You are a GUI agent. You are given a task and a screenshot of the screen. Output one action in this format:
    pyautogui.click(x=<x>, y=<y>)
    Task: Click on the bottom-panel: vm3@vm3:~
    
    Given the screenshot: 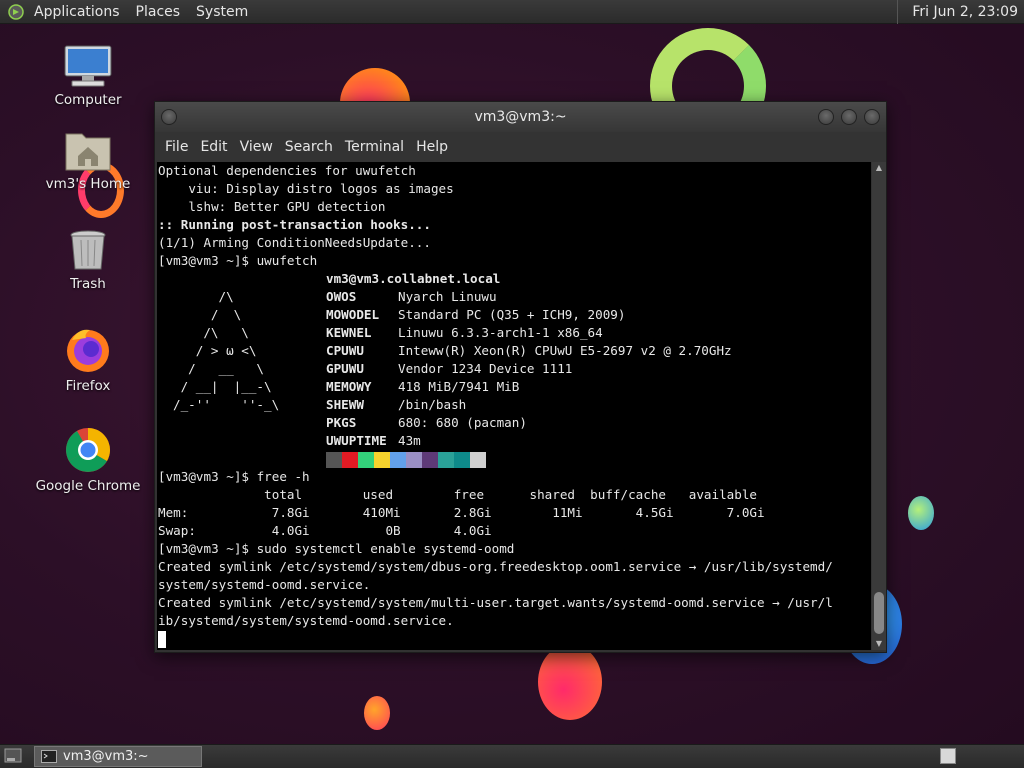 What is the action you would take?
    pyautogui.click(x=512, y=756)
    